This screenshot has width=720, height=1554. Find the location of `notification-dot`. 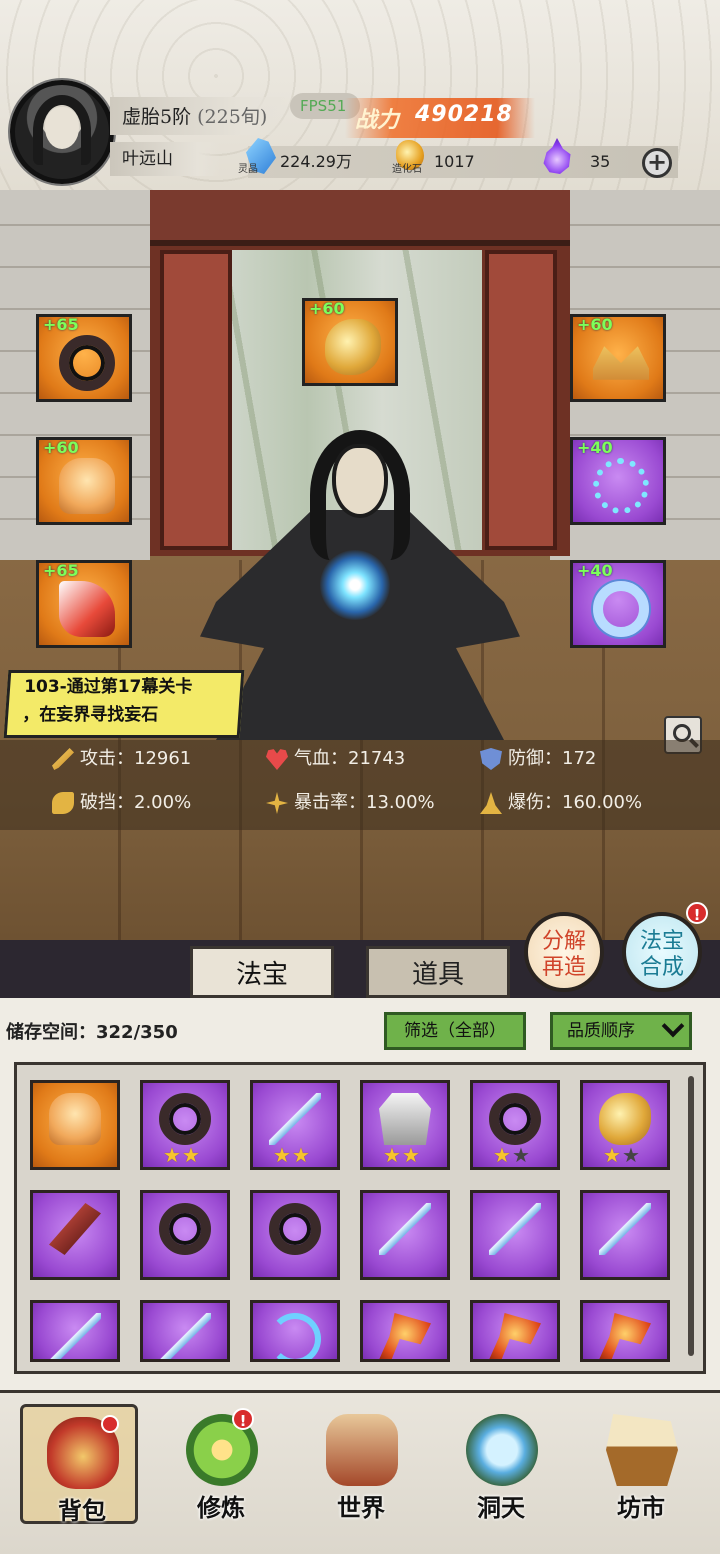

notification-dot is located at coordinates (110, 1424).